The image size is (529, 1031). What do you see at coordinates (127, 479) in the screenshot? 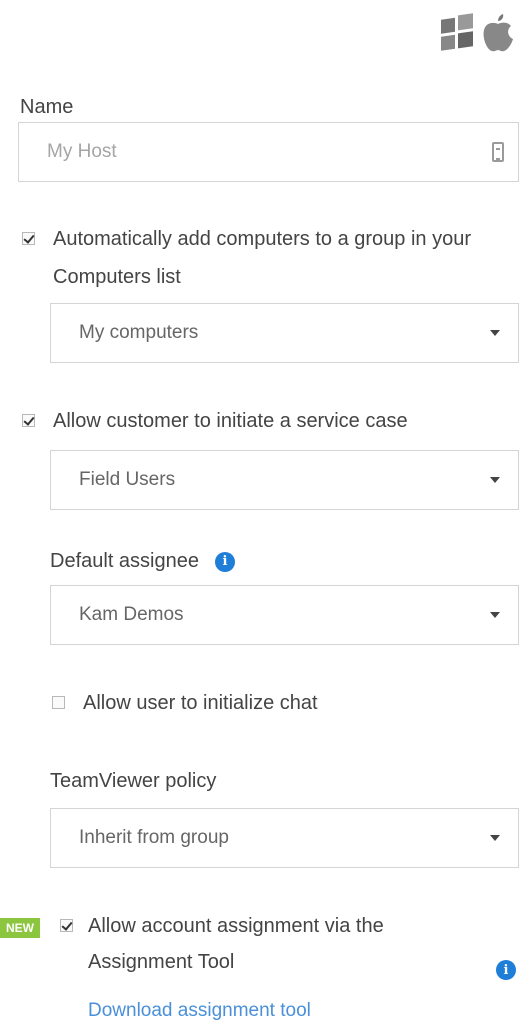
I see `service-group-select-value: Field Users` at bounding box center [127, 479].